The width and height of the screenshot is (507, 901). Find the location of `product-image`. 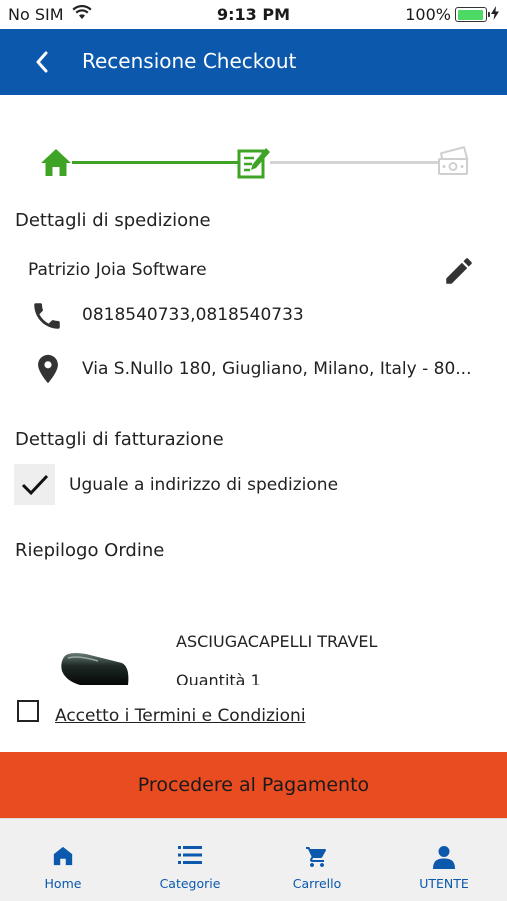

product-image is located at coordinates (95, 665).